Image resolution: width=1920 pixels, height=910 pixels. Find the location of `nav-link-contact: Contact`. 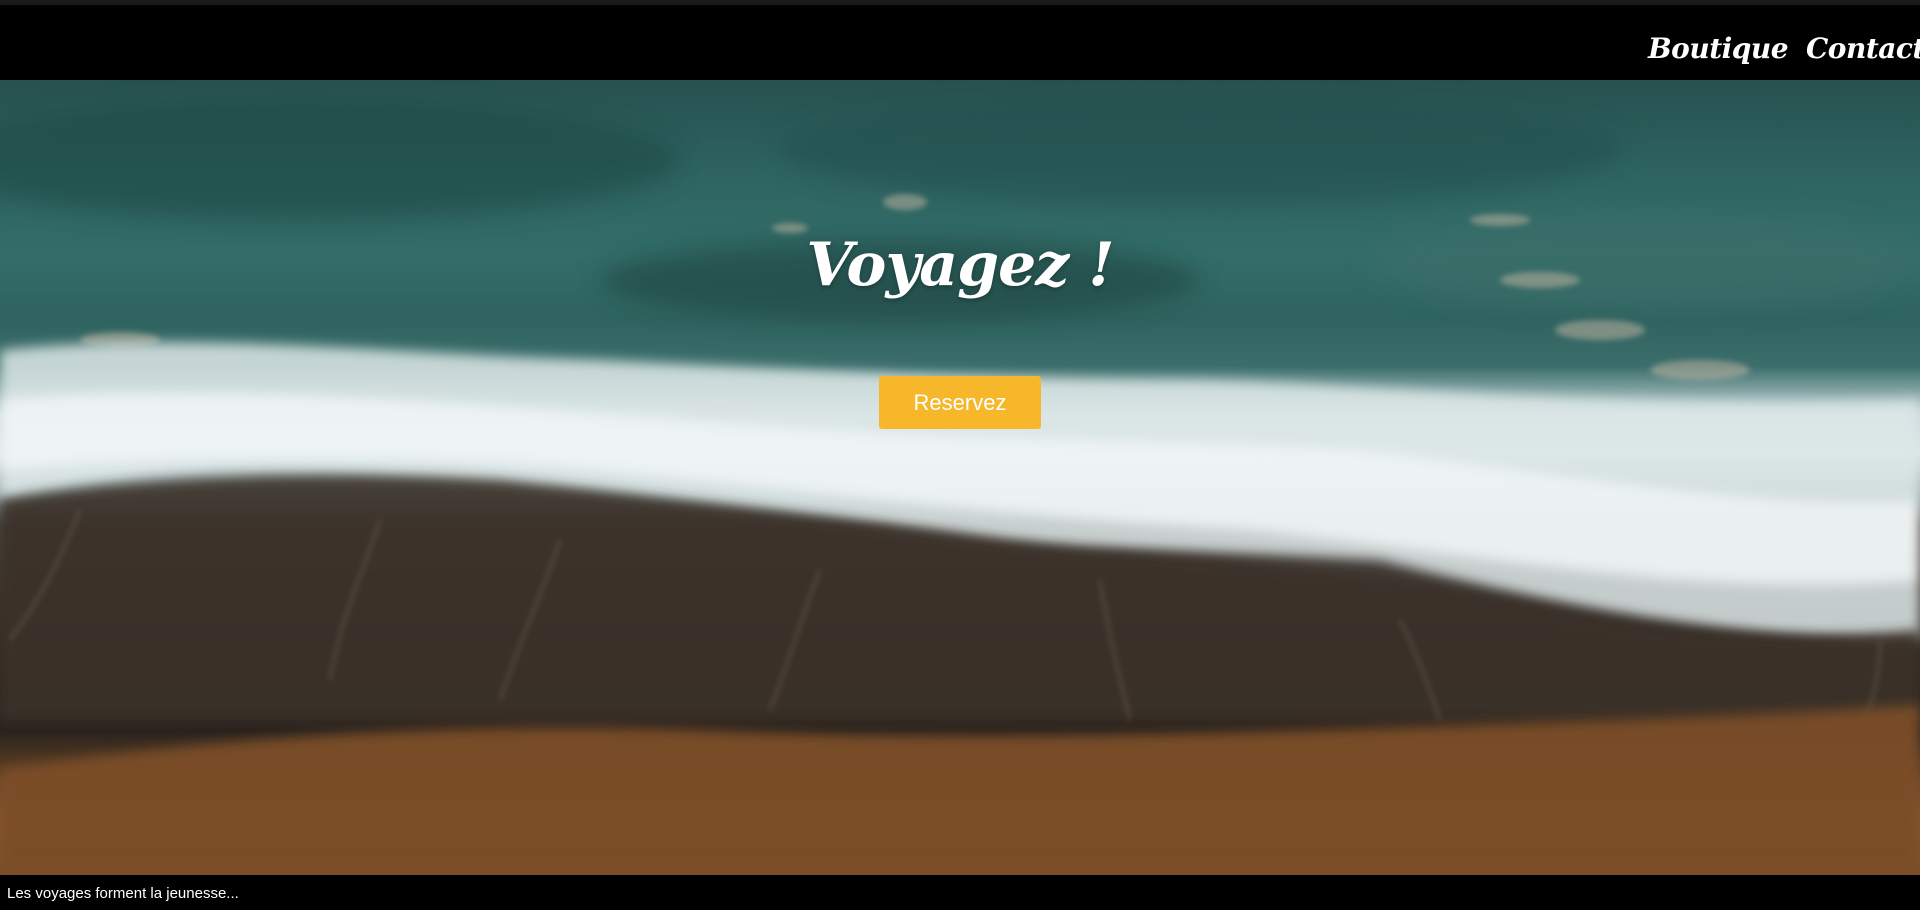

nav-link-contact: Contact is located at coordinates (1863, 49).